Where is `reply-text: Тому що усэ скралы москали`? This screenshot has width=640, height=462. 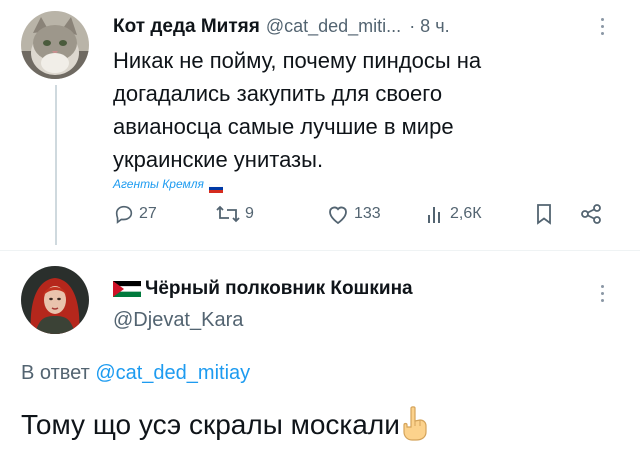
reply-text: Тому що усэ скралы москали is located at coordinates (210, 424).